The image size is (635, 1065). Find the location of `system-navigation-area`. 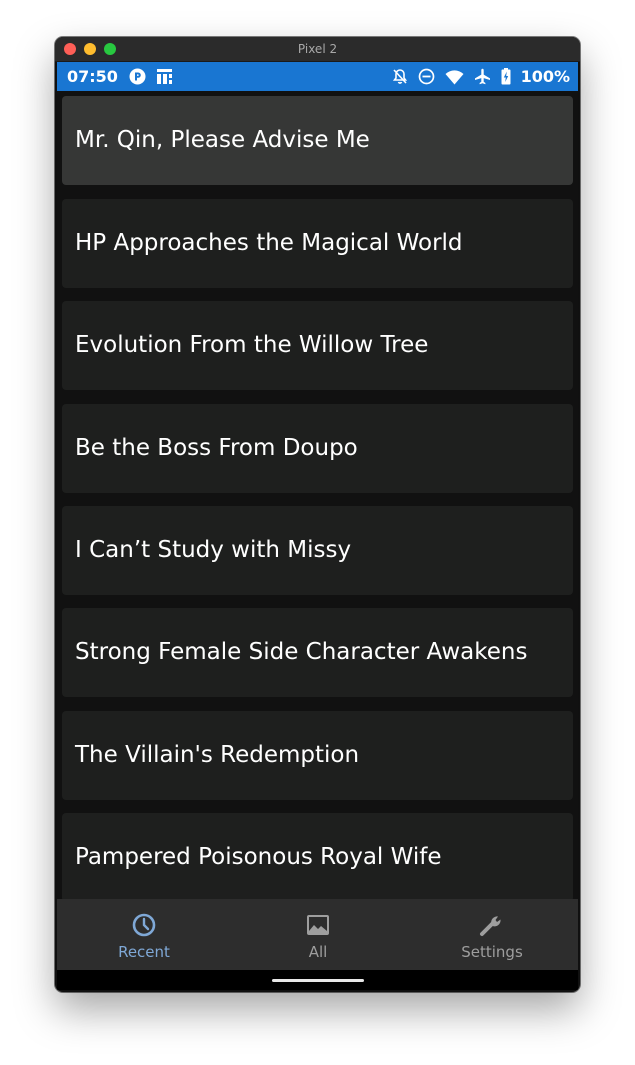

system-navigation-area is located at coordinates (317, 980).